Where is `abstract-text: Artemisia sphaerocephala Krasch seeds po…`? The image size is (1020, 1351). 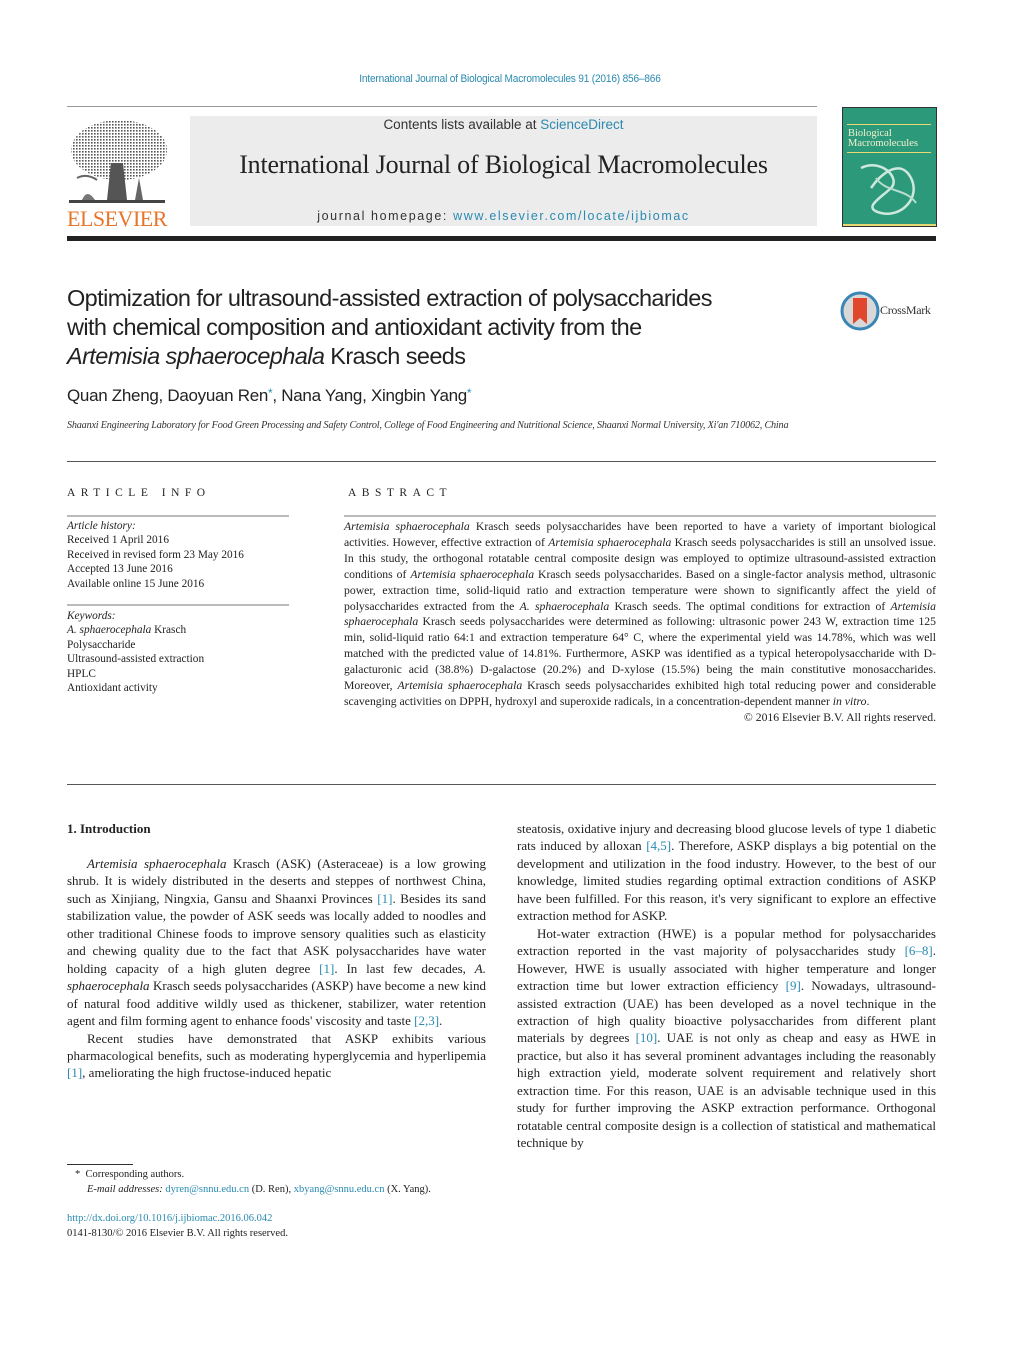 abstract-text: Artemisia sphaerocephala Krasch seeds po… is located at coordinates (640, 614).